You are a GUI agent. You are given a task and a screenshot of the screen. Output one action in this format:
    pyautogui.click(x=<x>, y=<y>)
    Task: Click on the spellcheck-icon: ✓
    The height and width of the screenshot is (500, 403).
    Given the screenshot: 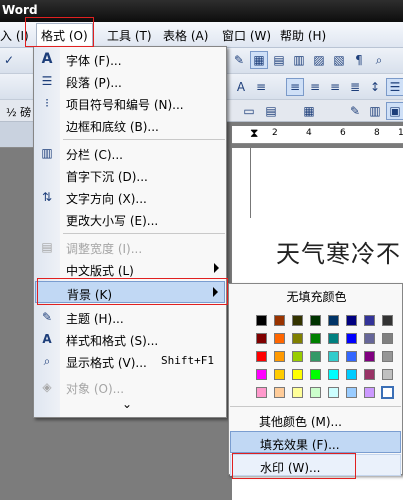 What is the action you would take?
    pyautogui.click(x=9, y=60)
    